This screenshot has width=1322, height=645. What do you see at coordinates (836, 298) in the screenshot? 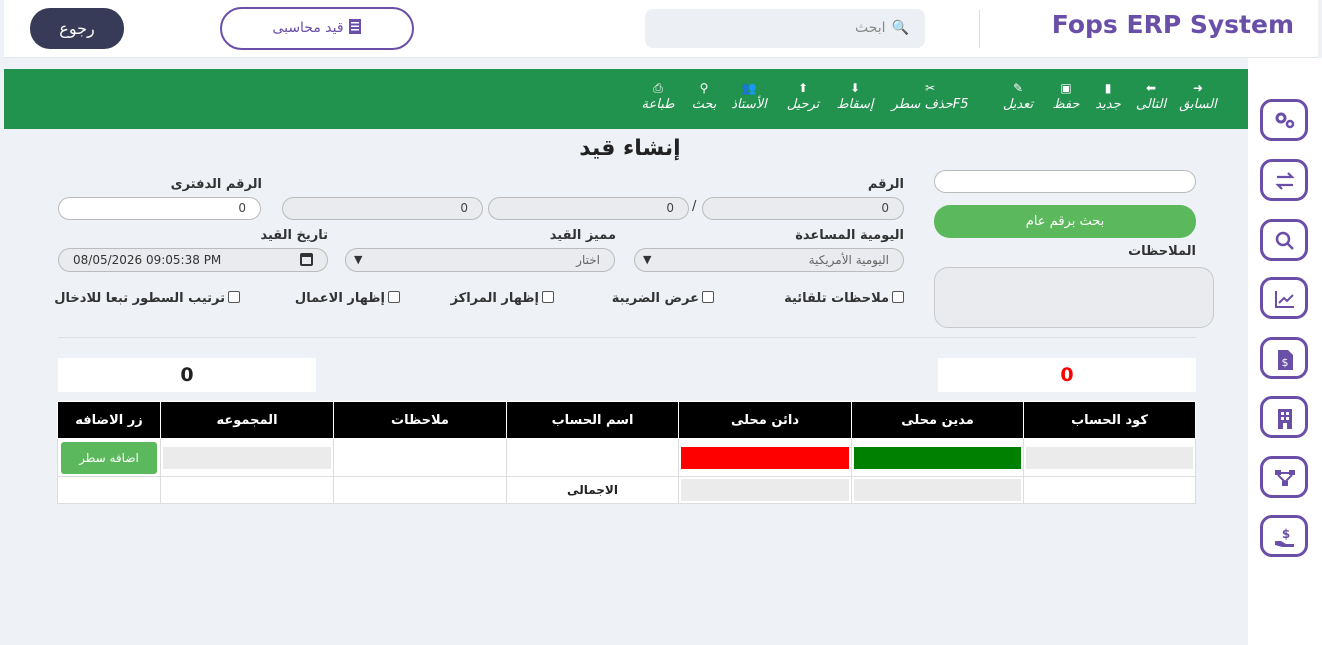
I see `checkbox-label: ملاحظات تلقائية` at bounding box center [836, 298].